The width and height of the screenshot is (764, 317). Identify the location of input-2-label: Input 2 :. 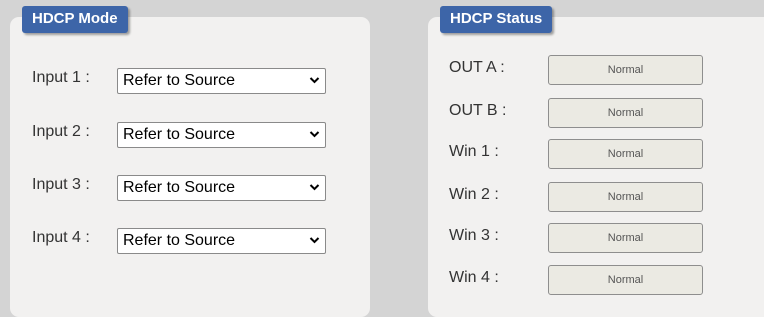
(61, 131).